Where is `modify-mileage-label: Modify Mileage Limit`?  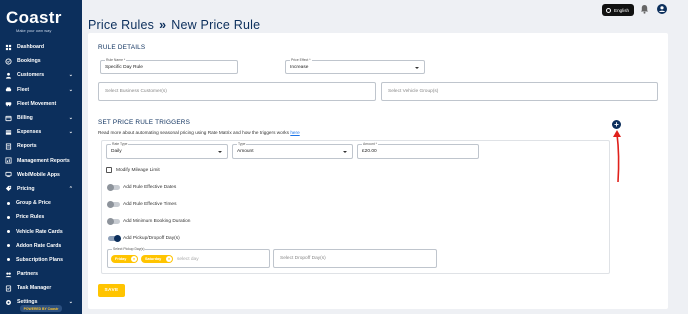 modify-mileage-label: Modify Mileage Limit is located at coordinates (138, 170).